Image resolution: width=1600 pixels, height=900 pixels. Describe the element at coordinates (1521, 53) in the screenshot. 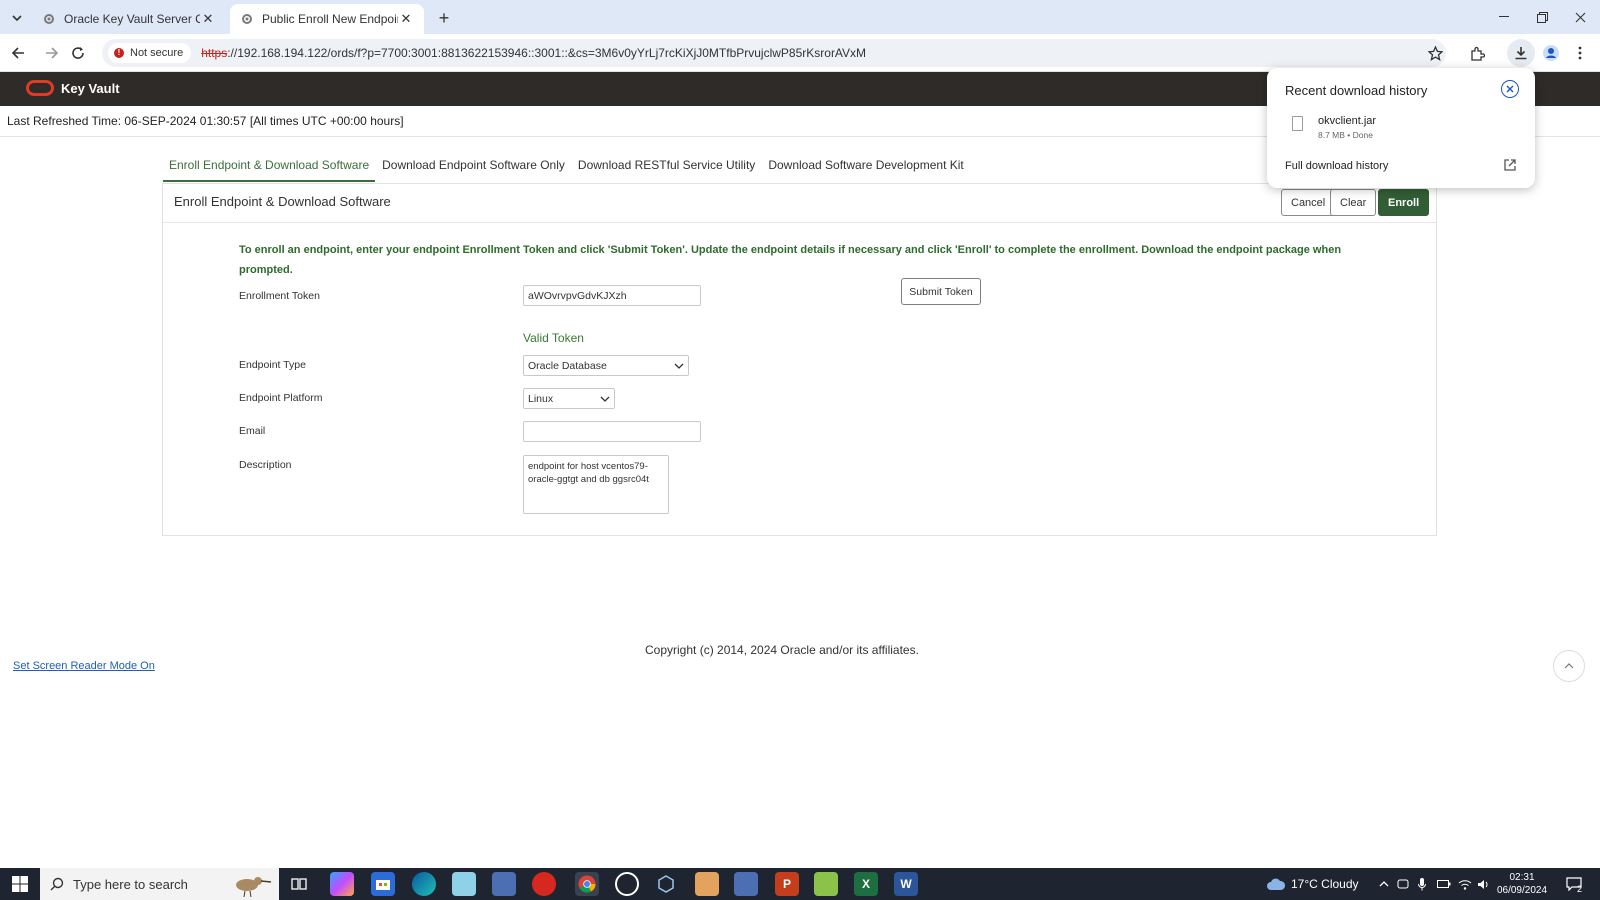

I see `downloads-icon` at that location.